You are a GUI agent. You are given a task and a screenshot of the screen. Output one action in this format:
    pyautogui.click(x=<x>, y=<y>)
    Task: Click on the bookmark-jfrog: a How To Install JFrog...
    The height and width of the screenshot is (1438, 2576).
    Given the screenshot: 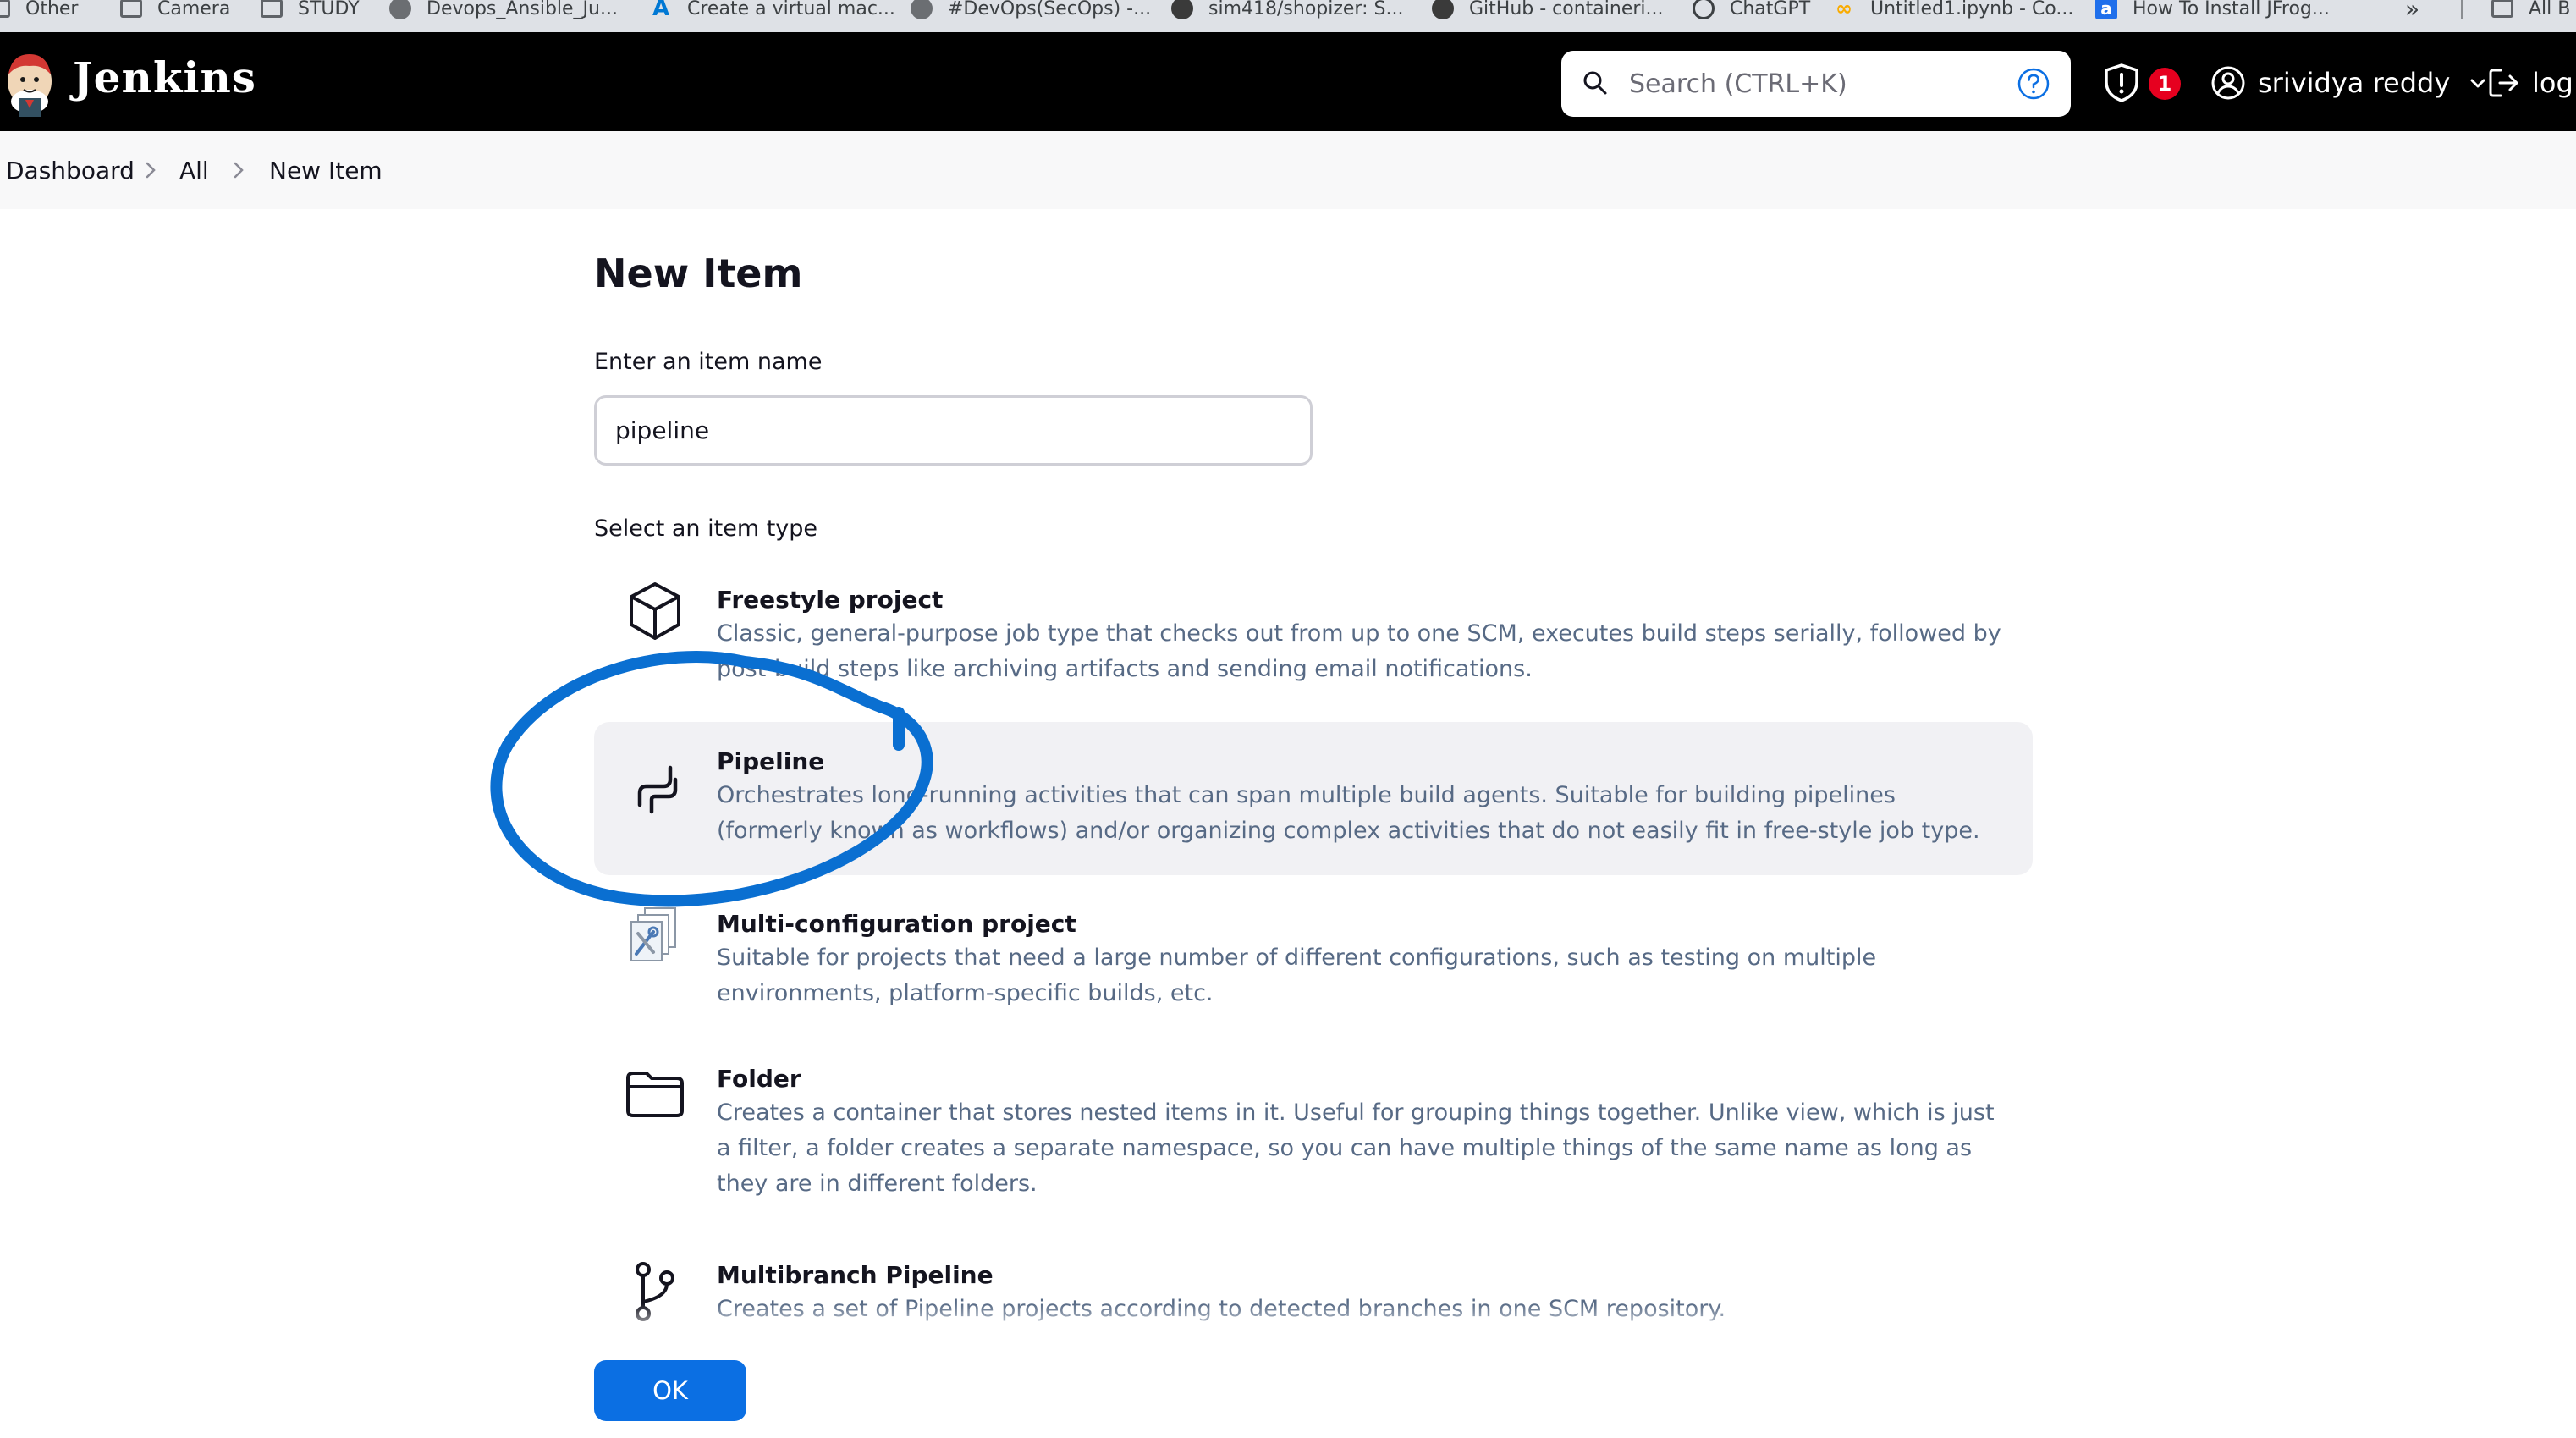 What is the action you would take?
    pyautogui.click(x=2212, y=12)
    